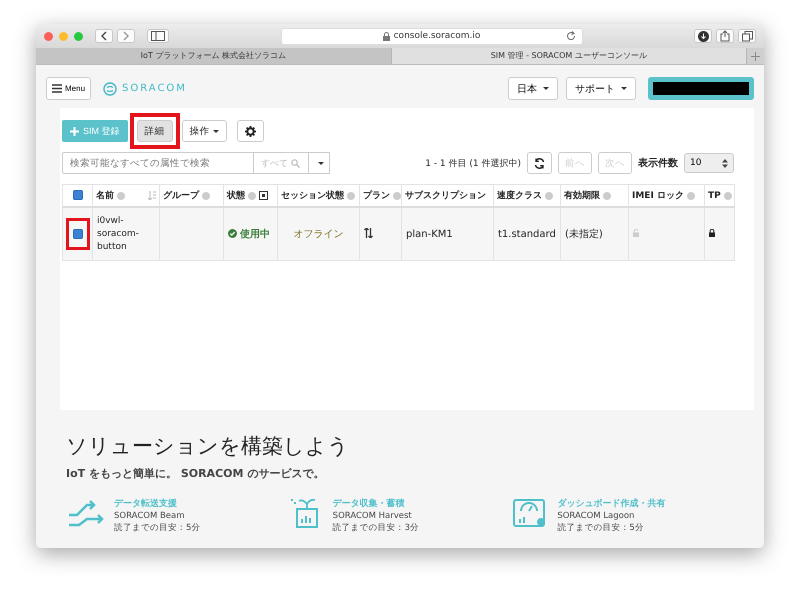 The height and width of the screenshot is (595, 800). I want to click on browser-tab: SIM 管理 - SORACOM ユーザーコンソール, so click(569, 56).